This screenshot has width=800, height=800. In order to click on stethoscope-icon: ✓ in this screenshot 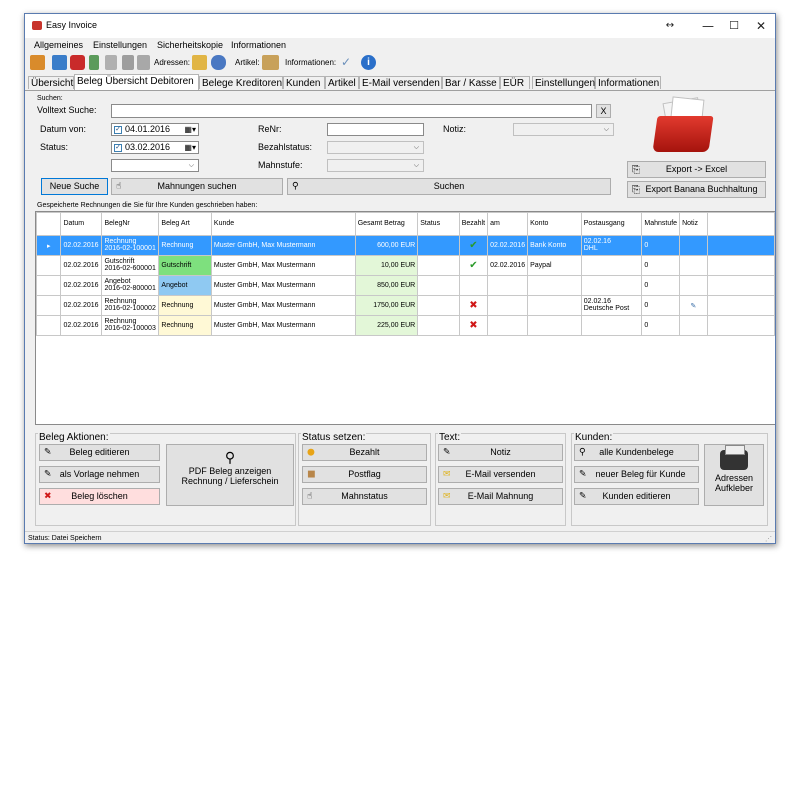, I will do `click(348, 62)`.